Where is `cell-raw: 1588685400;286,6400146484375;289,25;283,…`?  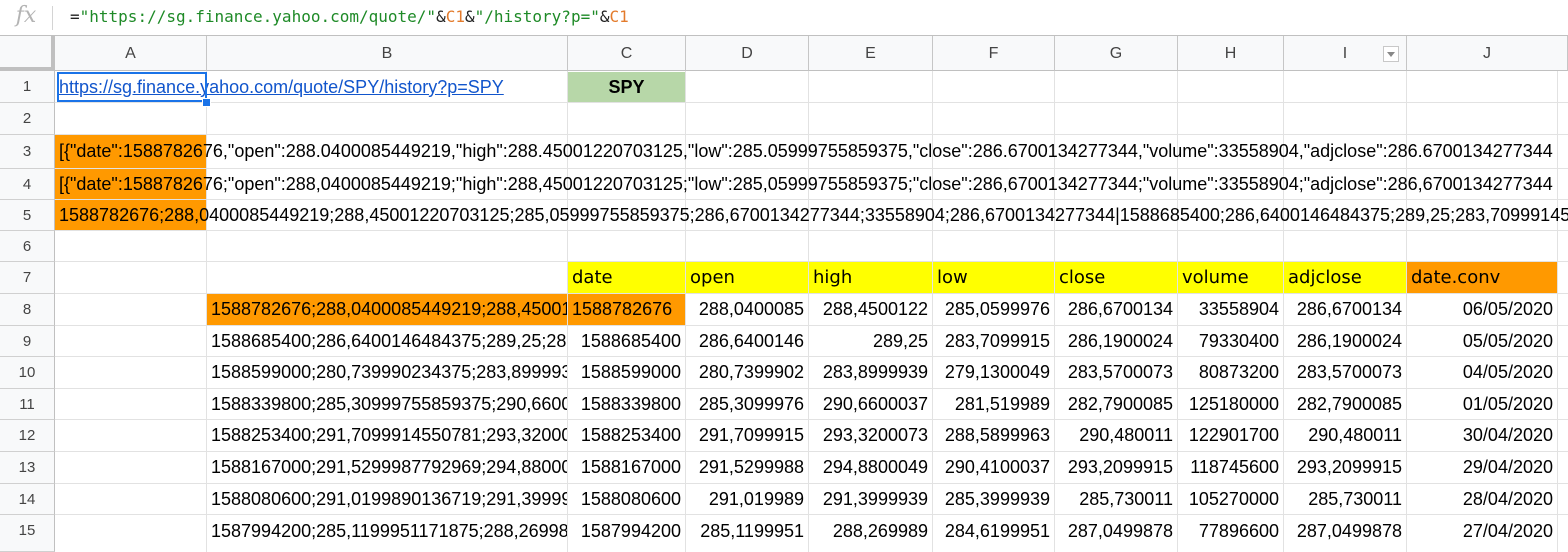
cell-raw: 1588685400;286,6400146484375;289,25;283,… is located at coordinates (387, 341).